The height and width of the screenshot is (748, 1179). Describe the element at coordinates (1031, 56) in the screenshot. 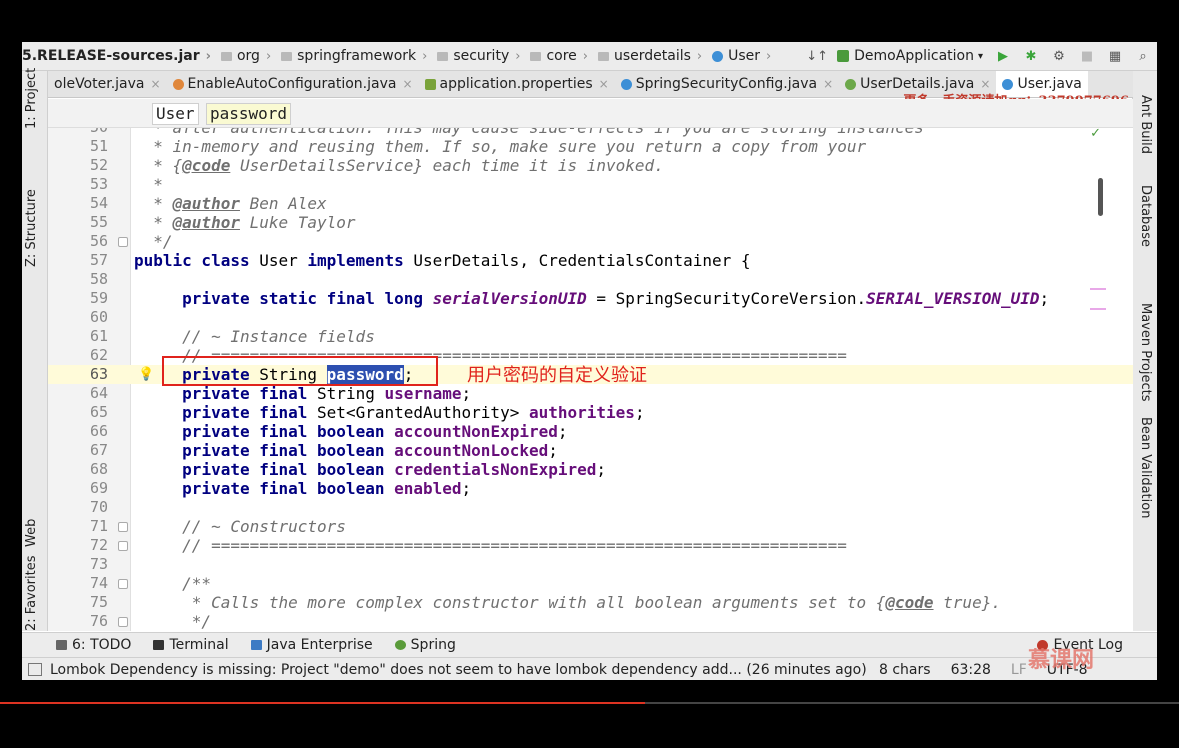

I see `debug-icon: ✱` at that location.